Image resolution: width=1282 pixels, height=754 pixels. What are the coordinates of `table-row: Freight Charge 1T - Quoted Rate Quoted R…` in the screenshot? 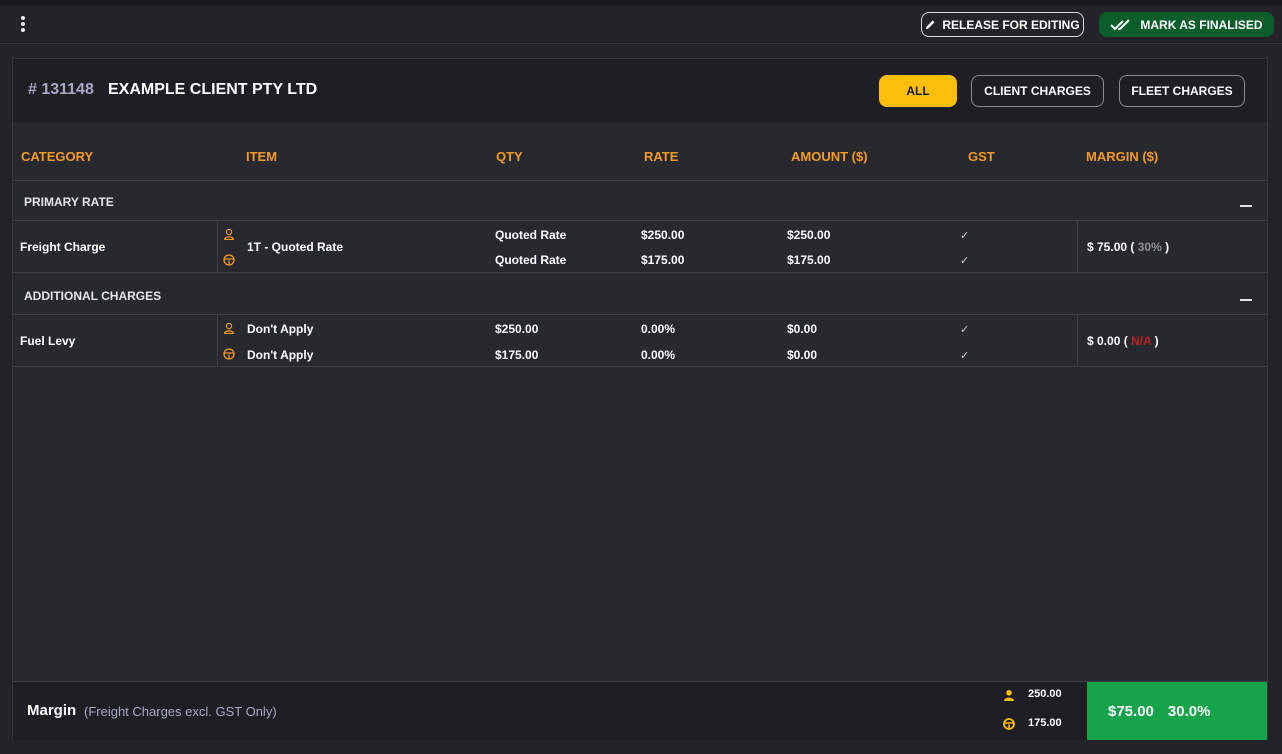 It's located at (640, 247).